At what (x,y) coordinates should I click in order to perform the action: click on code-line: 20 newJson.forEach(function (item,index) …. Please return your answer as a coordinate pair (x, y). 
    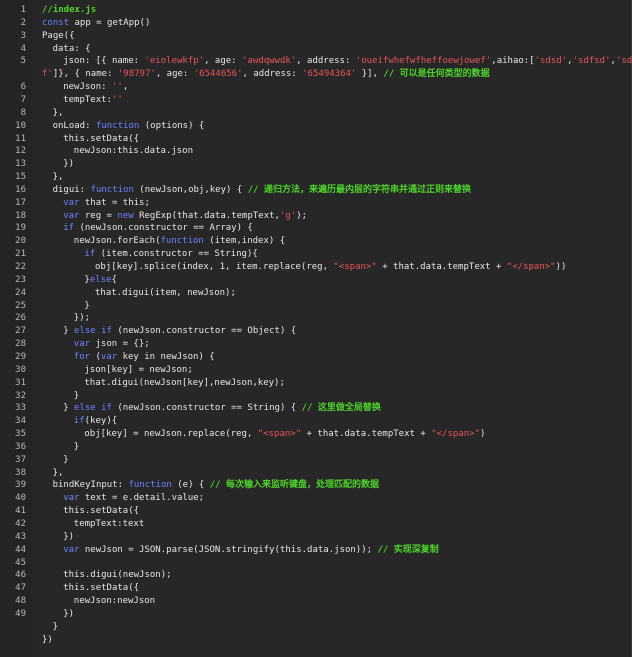
    Looking at the image, I should click on (315, 241).